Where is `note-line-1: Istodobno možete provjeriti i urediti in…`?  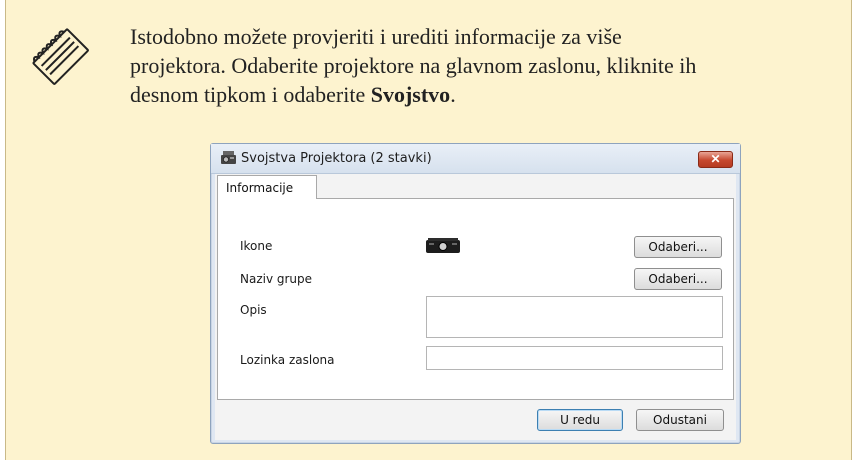 note-line-1: Istodobno možete provjeriti i urediti in… is located at coordinates (376, 36).